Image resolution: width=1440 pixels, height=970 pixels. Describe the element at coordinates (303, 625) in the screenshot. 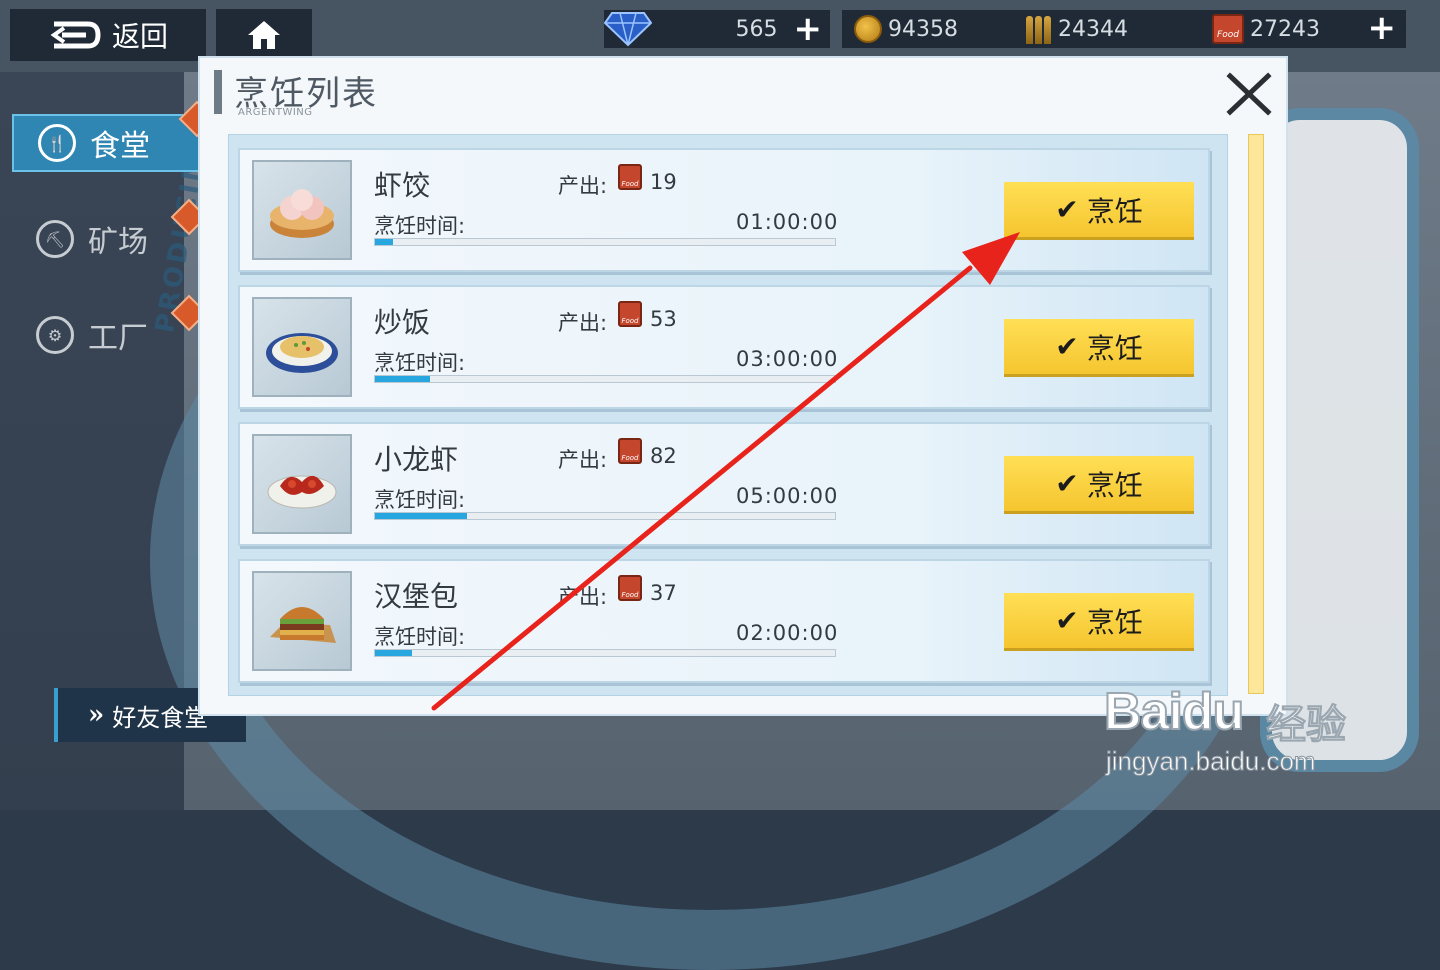

I see `hamburger-icon` at that location.